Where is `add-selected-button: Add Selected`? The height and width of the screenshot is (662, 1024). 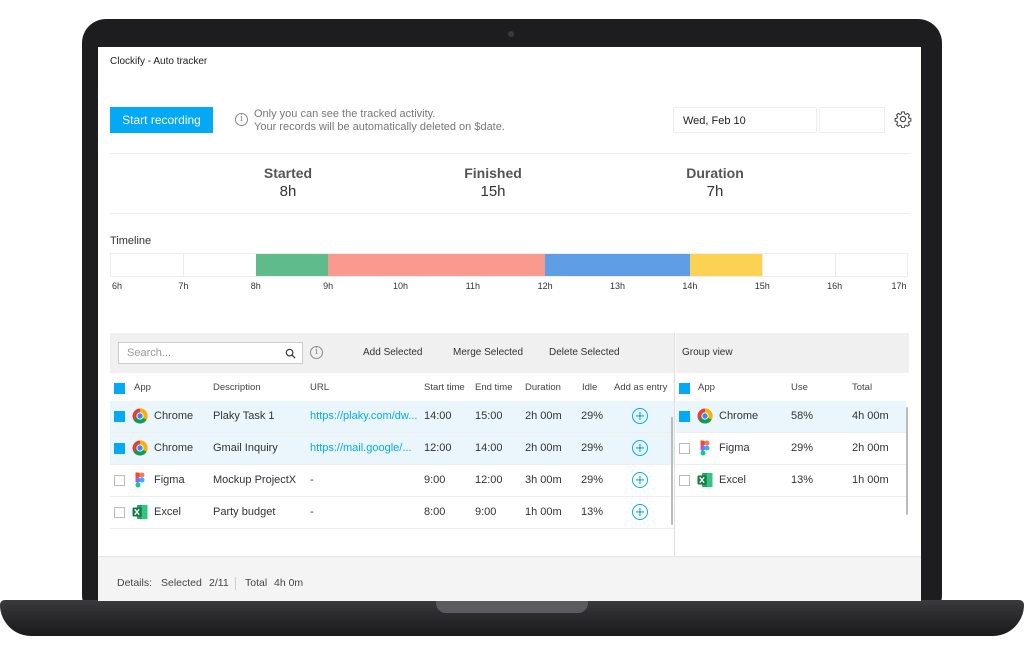
add-selected-button: Add Selected is located at coordinates (393, 352).